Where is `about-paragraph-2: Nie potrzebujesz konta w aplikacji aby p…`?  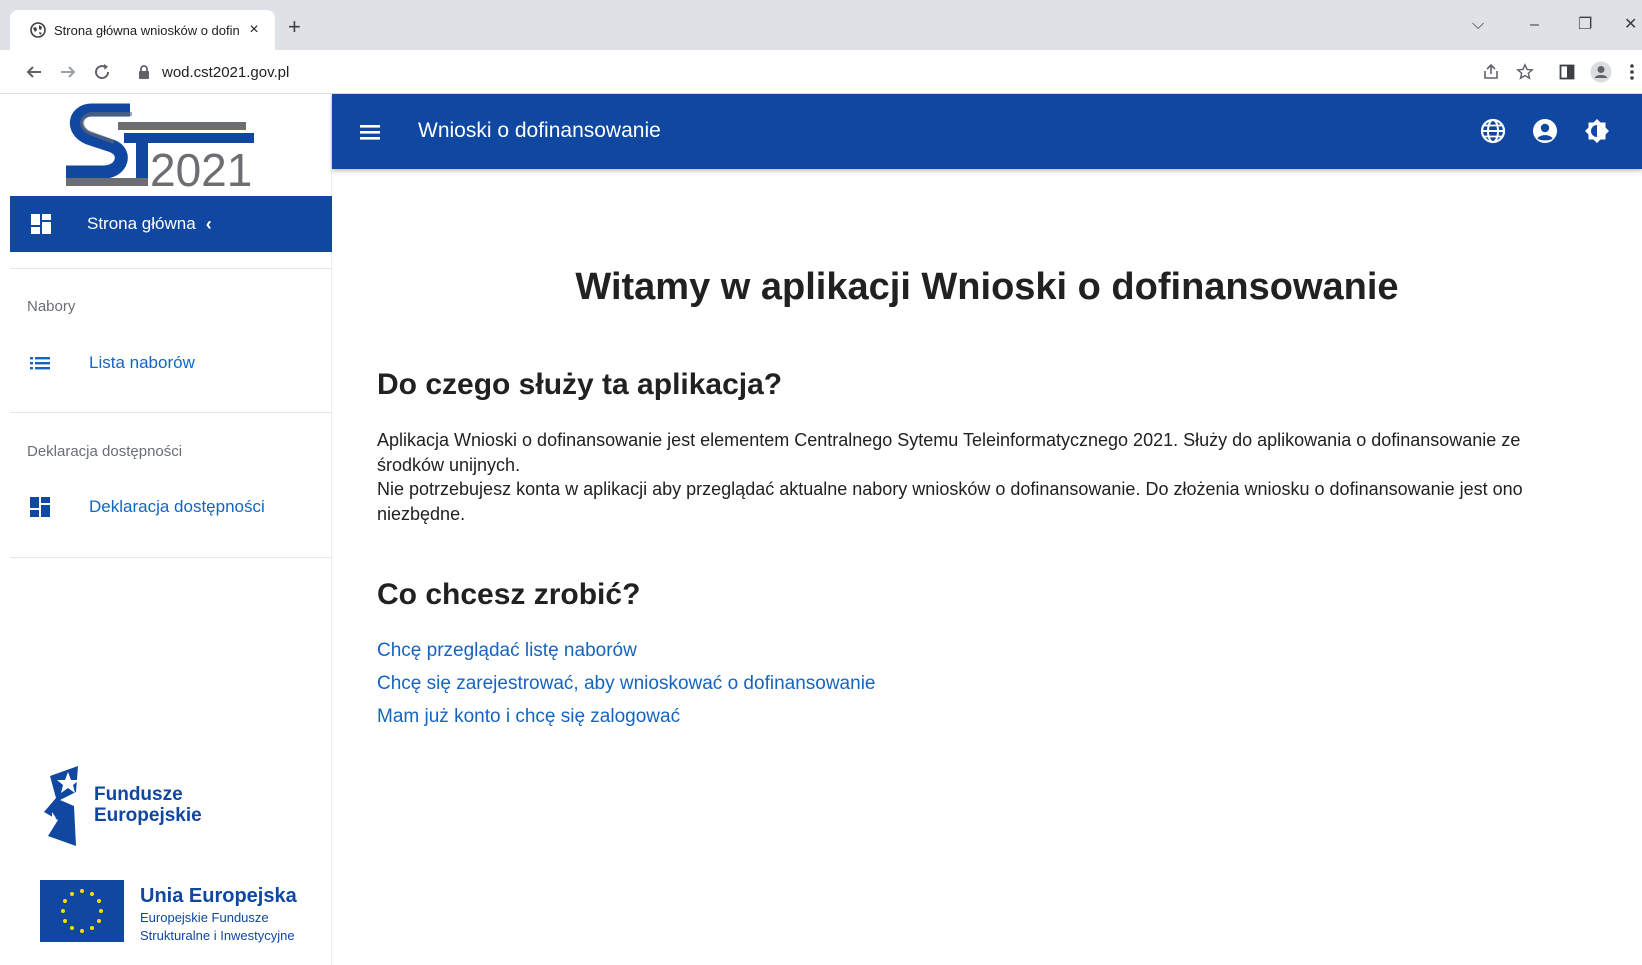 about-paragraph-2: Nie potrzebujesz konta w aplikacji aby p… is located at coordinates (950, 501).